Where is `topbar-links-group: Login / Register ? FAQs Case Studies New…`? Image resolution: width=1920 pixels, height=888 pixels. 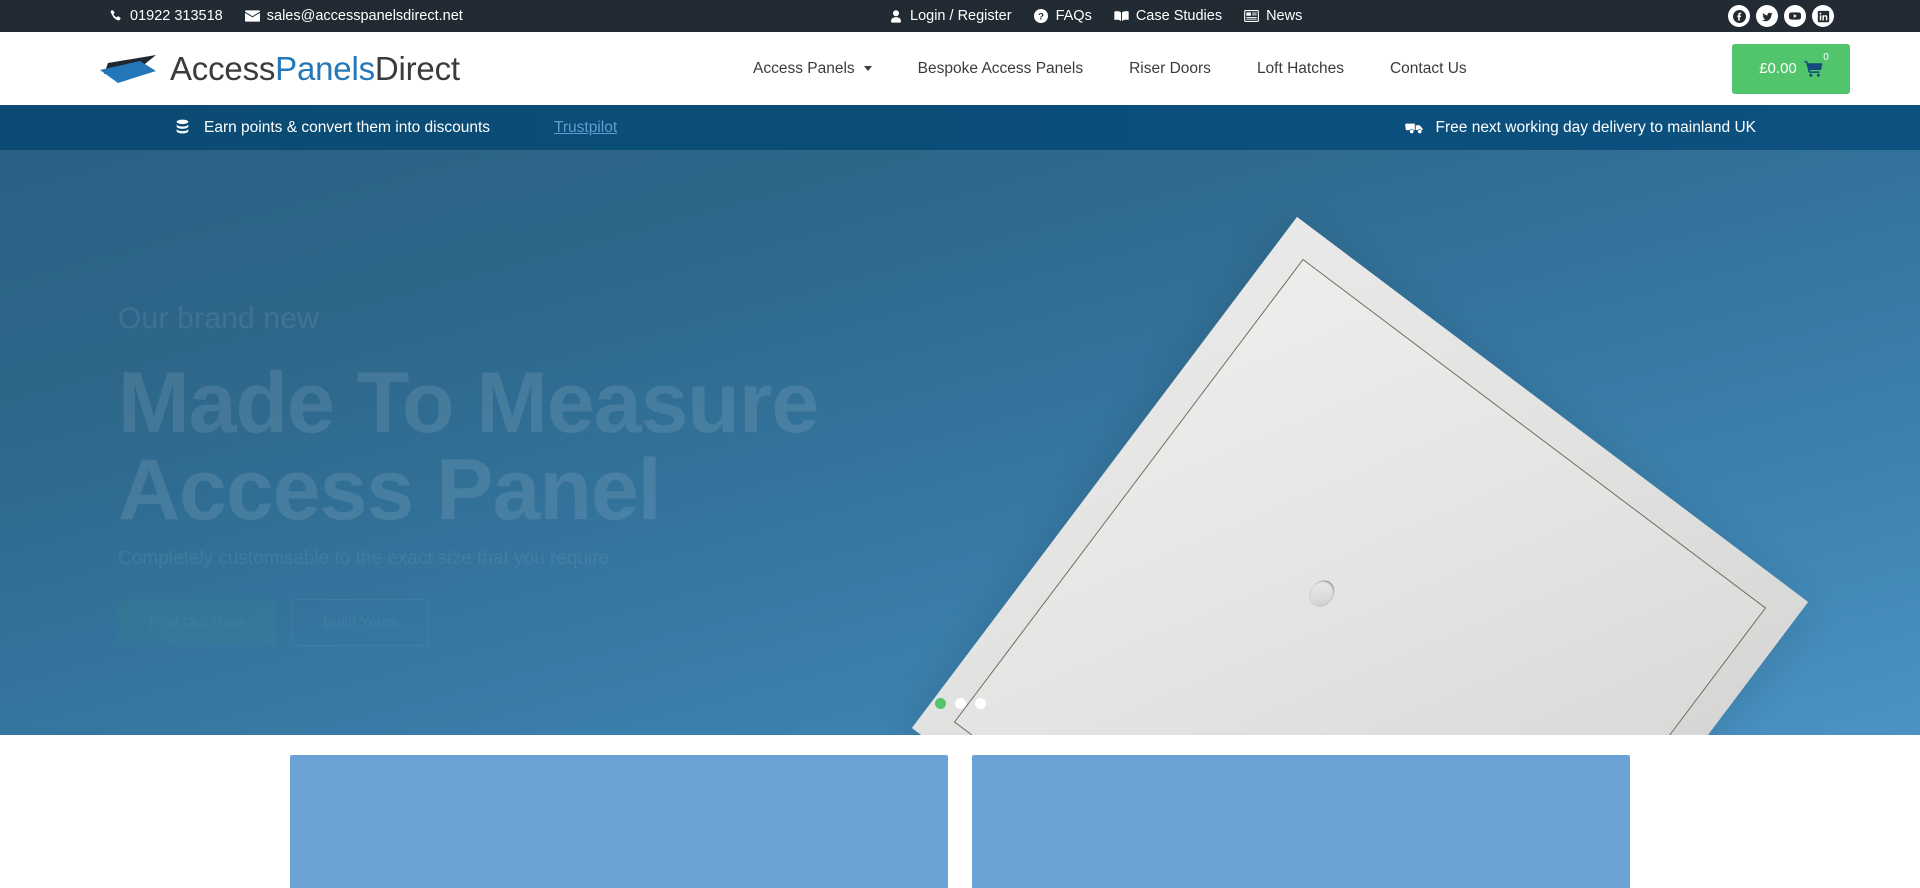 topbar-links-group: Login / Register ? FAQs Case Studies New… is located at coordinates (1095, 16).